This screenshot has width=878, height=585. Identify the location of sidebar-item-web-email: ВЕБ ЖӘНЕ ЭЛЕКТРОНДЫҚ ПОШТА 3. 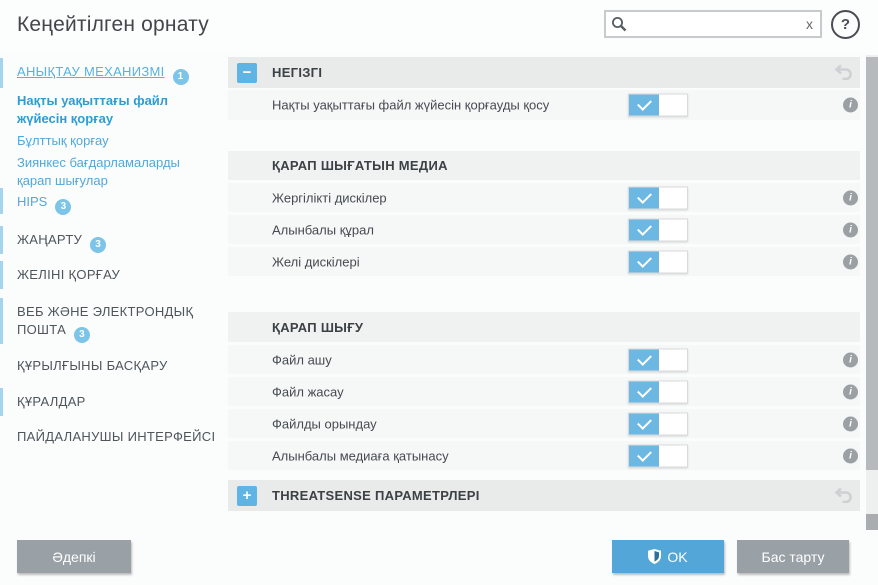
(117, 323).